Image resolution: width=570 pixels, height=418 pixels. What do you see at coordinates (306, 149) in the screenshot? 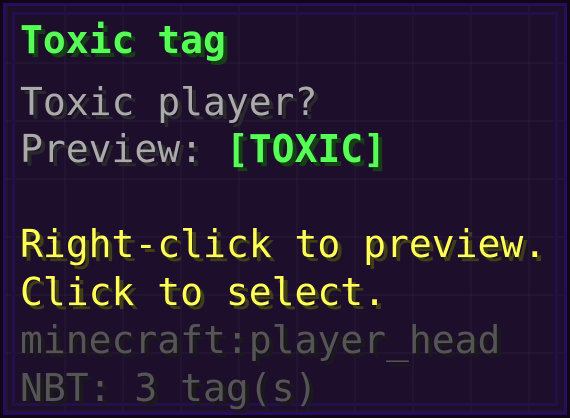
I see `preview-tag: [TOXIC]` at bounding box center [306, 149].